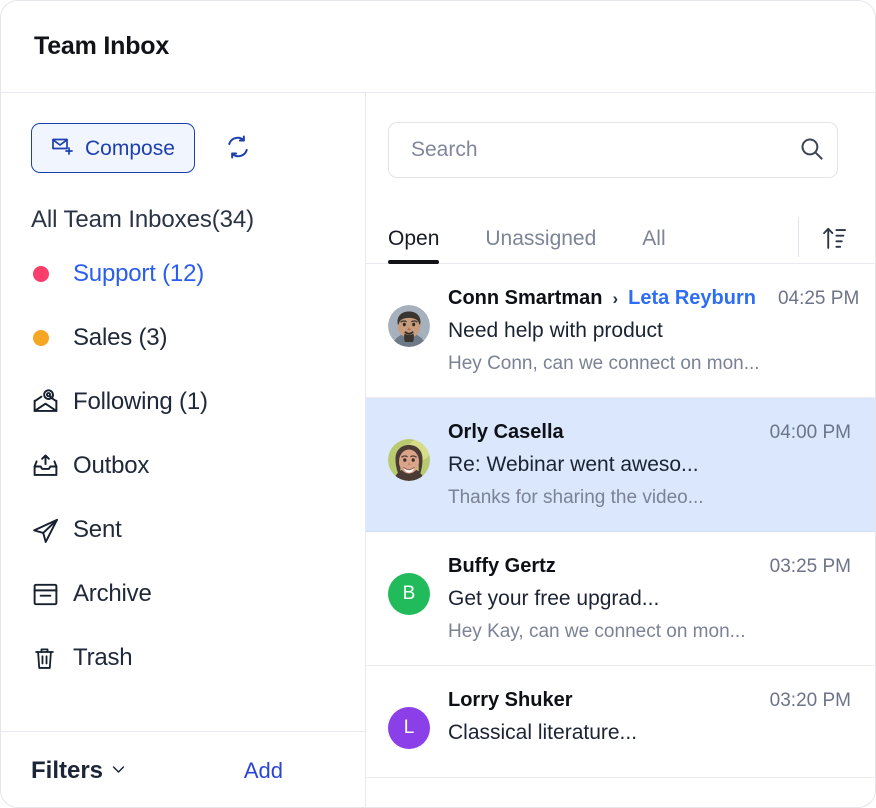  I want to click on email-timestamp: 04:00 PM, so click(810, 432).